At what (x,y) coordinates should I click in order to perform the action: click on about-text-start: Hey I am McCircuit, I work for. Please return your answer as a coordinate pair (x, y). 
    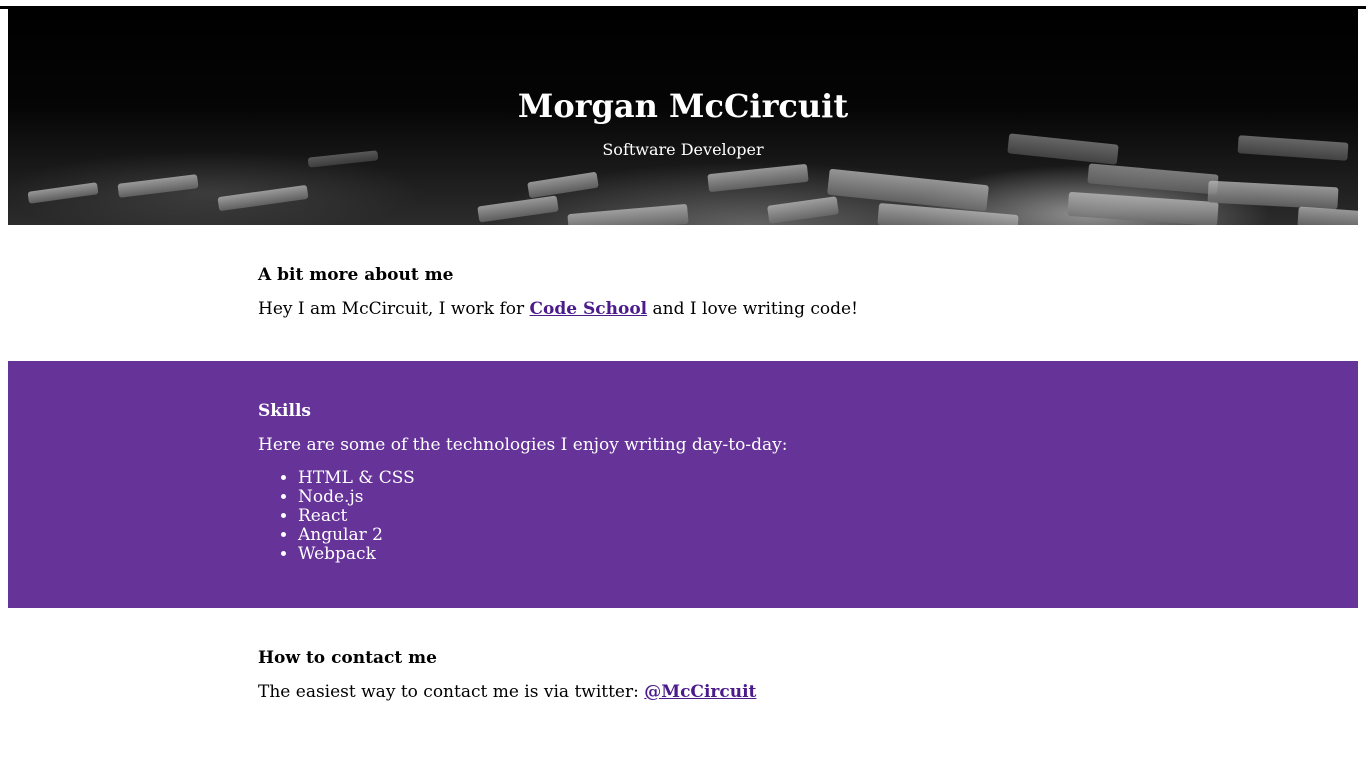
    Looking at the image, I should click on (394, 309).